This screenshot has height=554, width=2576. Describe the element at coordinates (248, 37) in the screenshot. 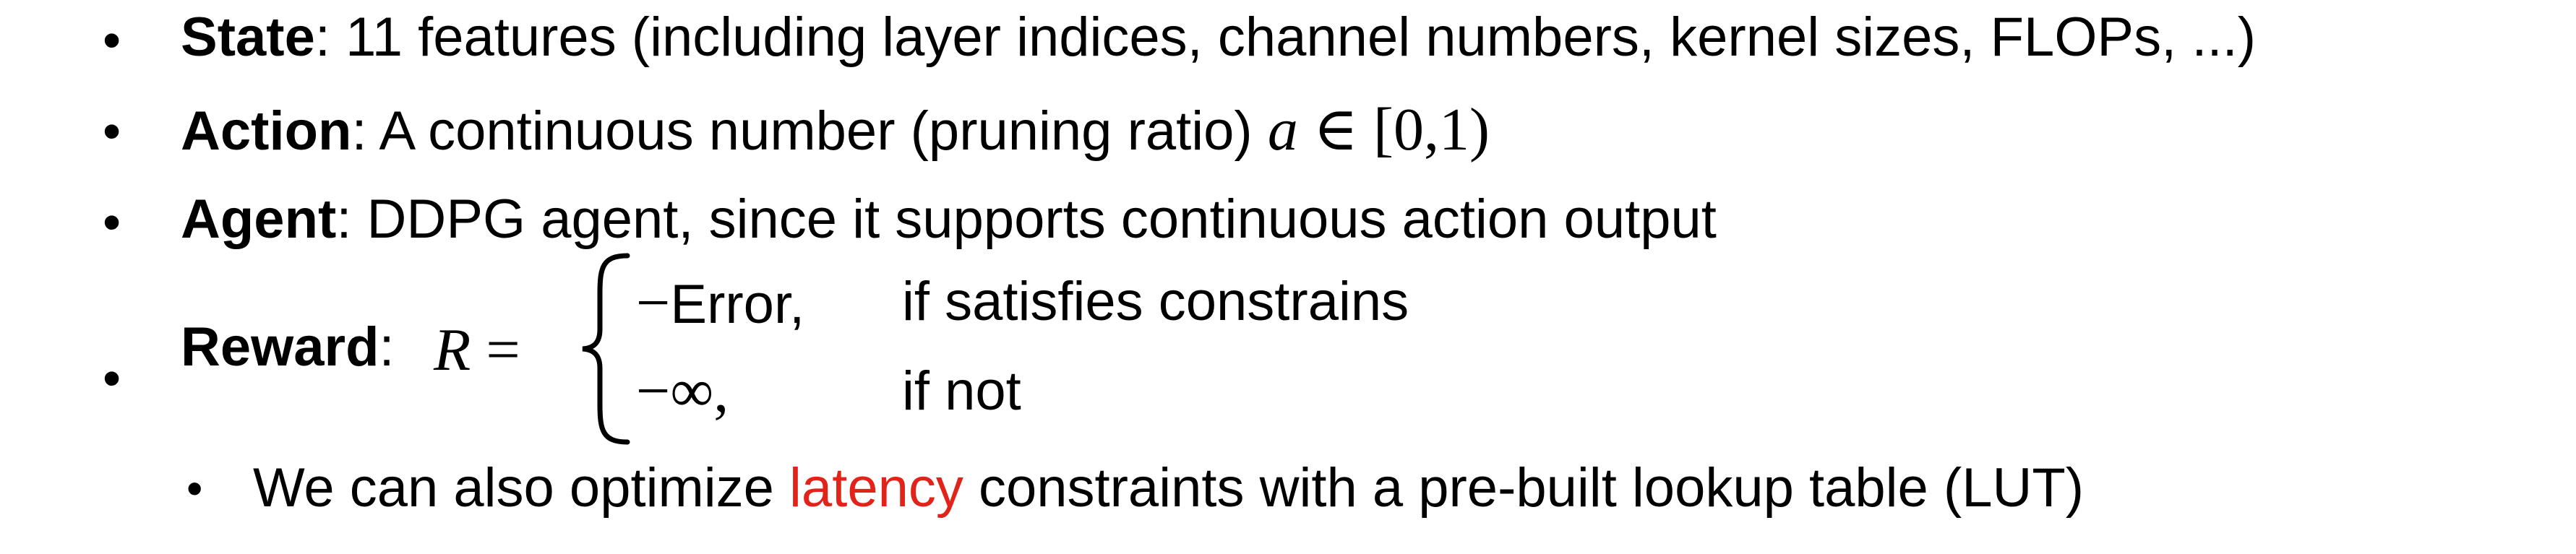

I see `term-state: State` at that location.